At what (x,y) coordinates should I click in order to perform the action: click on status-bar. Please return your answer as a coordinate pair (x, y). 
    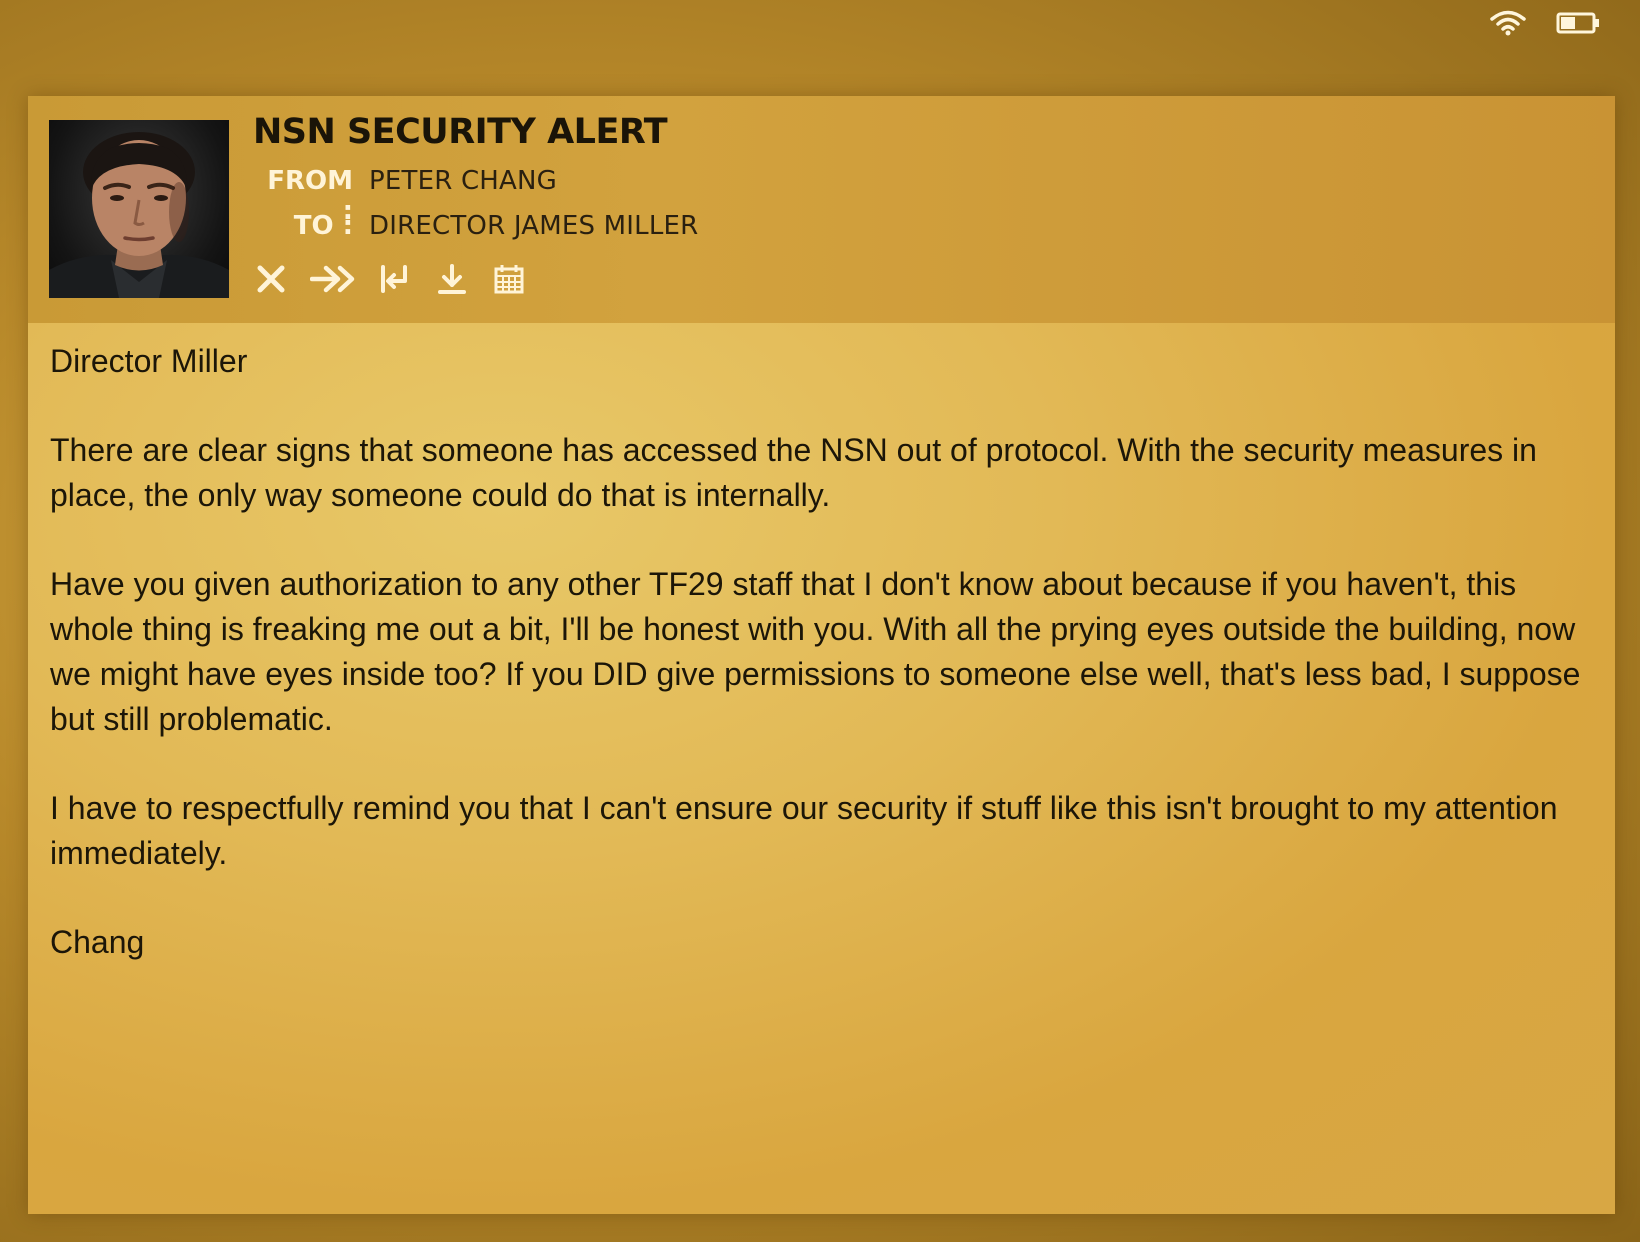
    Looking at the image, I should click on (1545, 23).